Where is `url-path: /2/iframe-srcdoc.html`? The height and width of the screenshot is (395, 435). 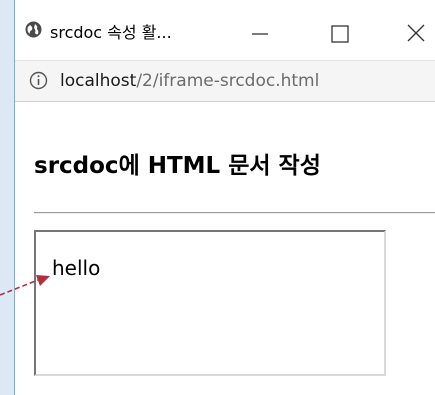 url-path: /2/iframe-srcdoc.html is located at coordinates (228, 81).